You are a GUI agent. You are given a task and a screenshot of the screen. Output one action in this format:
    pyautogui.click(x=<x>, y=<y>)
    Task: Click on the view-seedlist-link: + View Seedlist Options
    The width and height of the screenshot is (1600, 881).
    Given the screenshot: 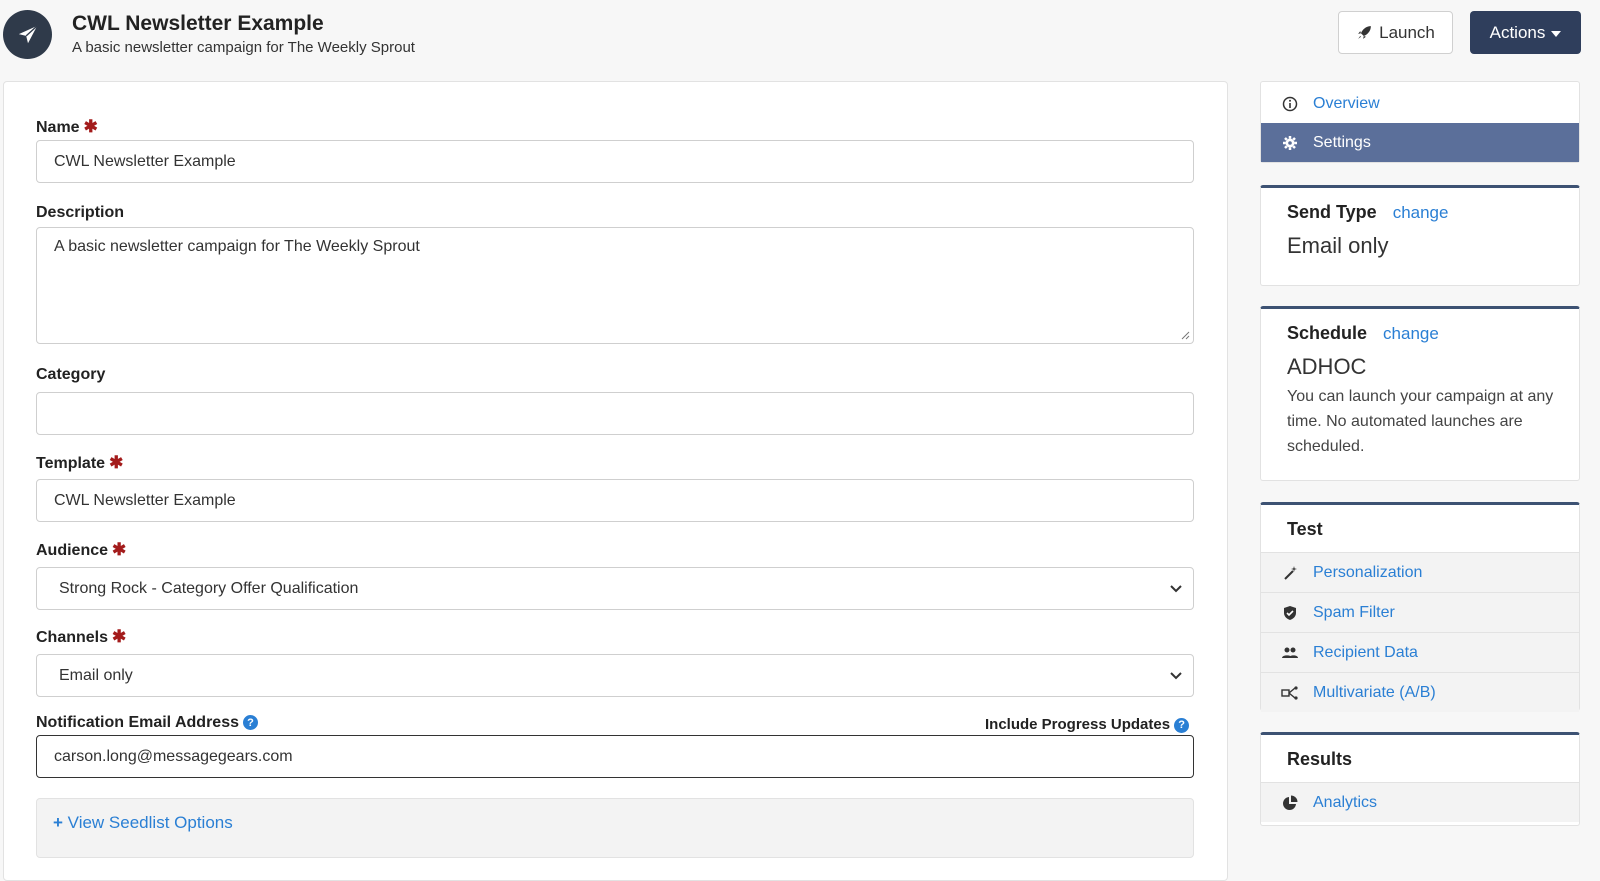 What is the action you would take?
    pyautogui.click(x=143, y=823)
    